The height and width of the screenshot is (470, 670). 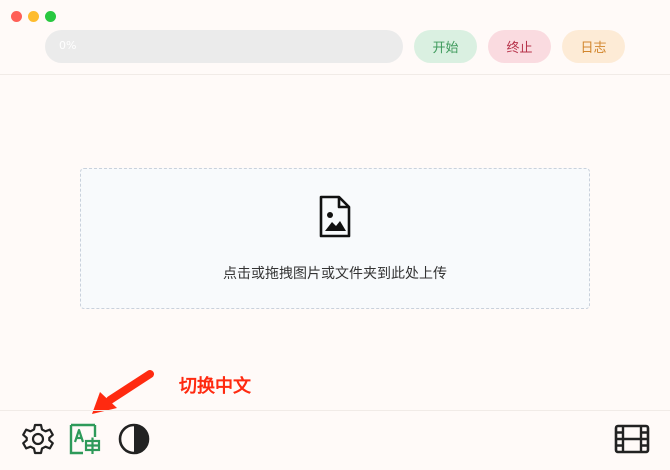 What do you see at coordinates (335, 274) in the screenshot?
I see `upload-hint-text: 点击或拖拽图片或文件夹到此处上传` at bounding box center [335, 274].